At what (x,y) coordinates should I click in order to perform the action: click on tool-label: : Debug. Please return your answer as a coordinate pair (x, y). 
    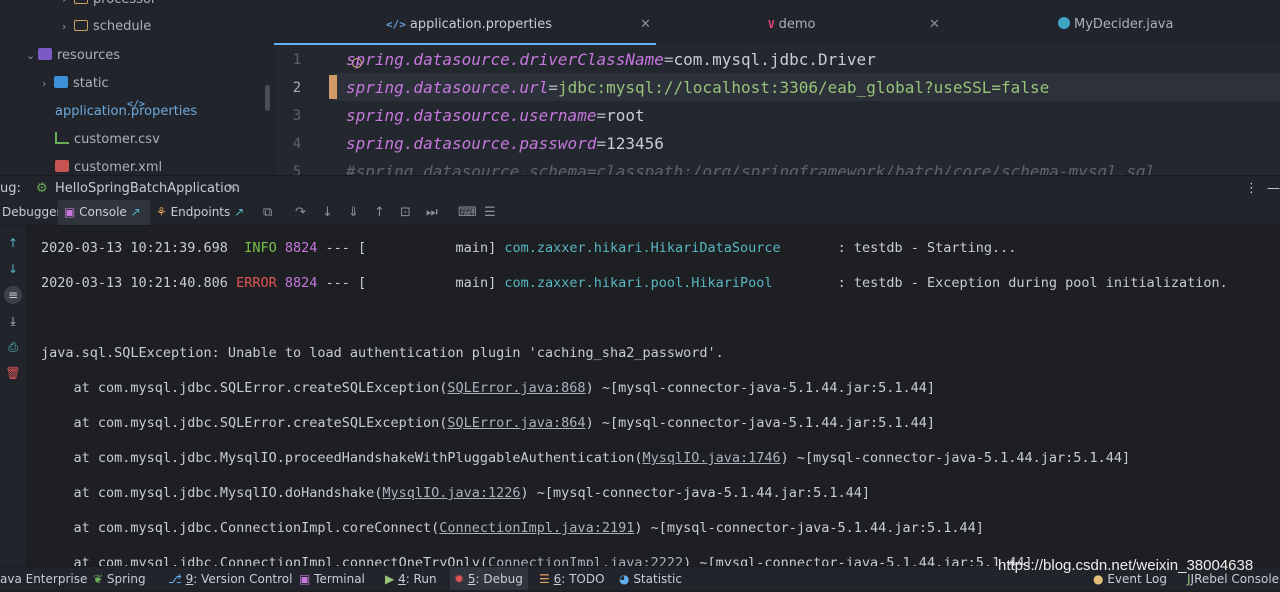
    Looking at the image, I should click on (499, 579).